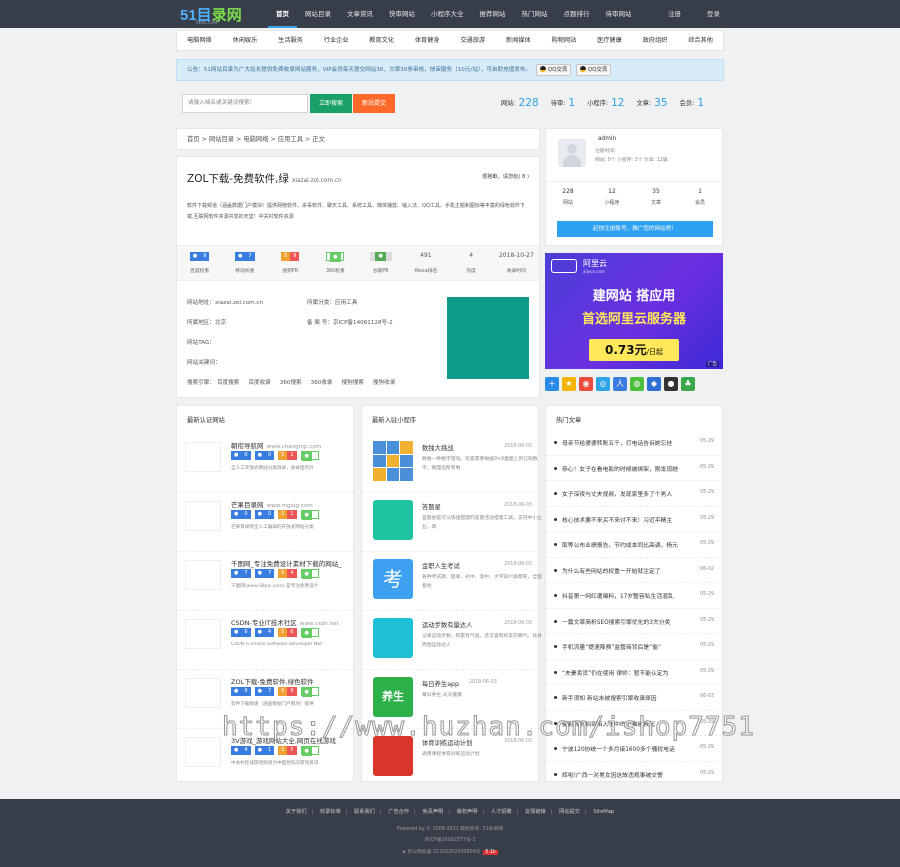 The width and height of the screenshot is (900, 867). Describe the element at coordinates (620, 384) in the screenshot. I see `renren-share-icon: 人` at that location.